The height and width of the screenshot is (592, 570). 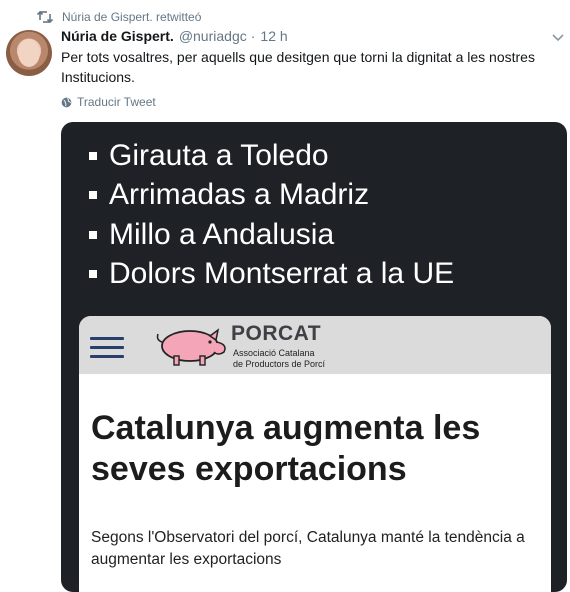 I want to click on bullet-item: Dolors Montserrat a la UE, so click(x=271, y=275).